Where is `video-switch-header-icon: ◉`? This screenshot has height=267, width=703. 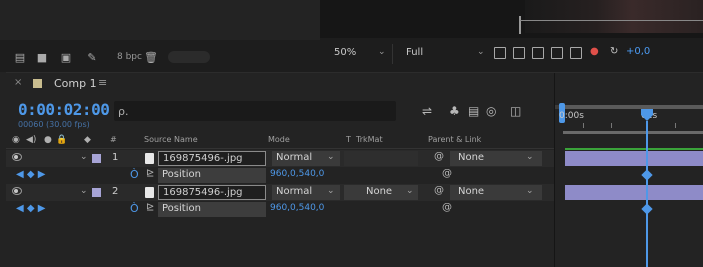 video-switch-header-icon: ◉ is located at coordinates (16, 140).